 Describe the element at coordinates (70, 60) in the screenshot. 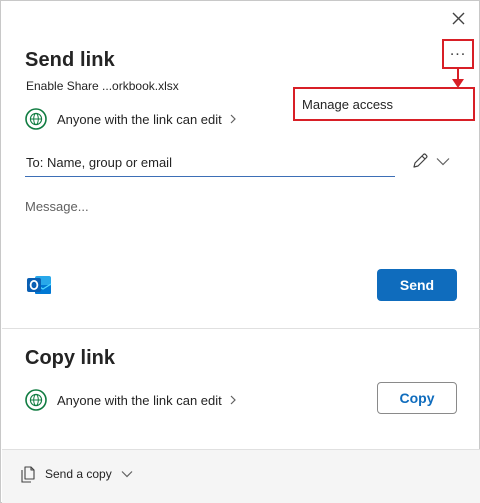

I see `send-link-title: Send link` at that location.